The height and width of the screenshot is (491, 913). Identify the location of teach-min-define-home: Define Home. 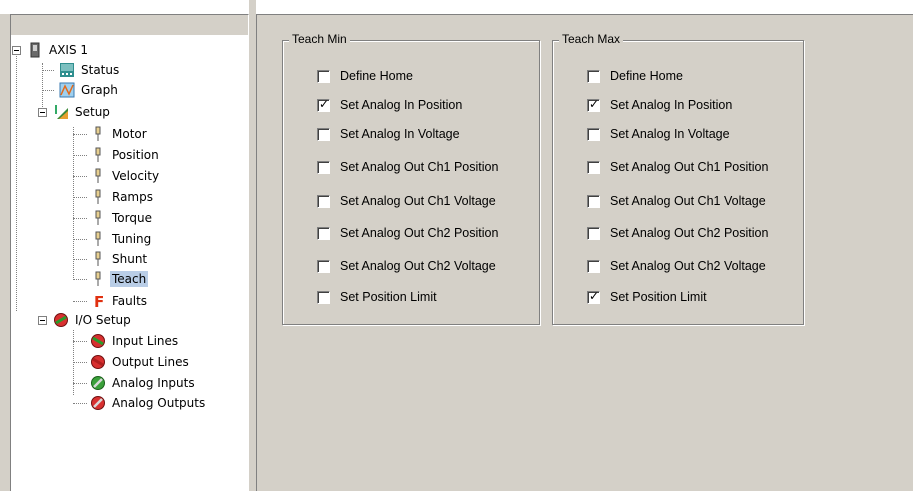
(365, 76).